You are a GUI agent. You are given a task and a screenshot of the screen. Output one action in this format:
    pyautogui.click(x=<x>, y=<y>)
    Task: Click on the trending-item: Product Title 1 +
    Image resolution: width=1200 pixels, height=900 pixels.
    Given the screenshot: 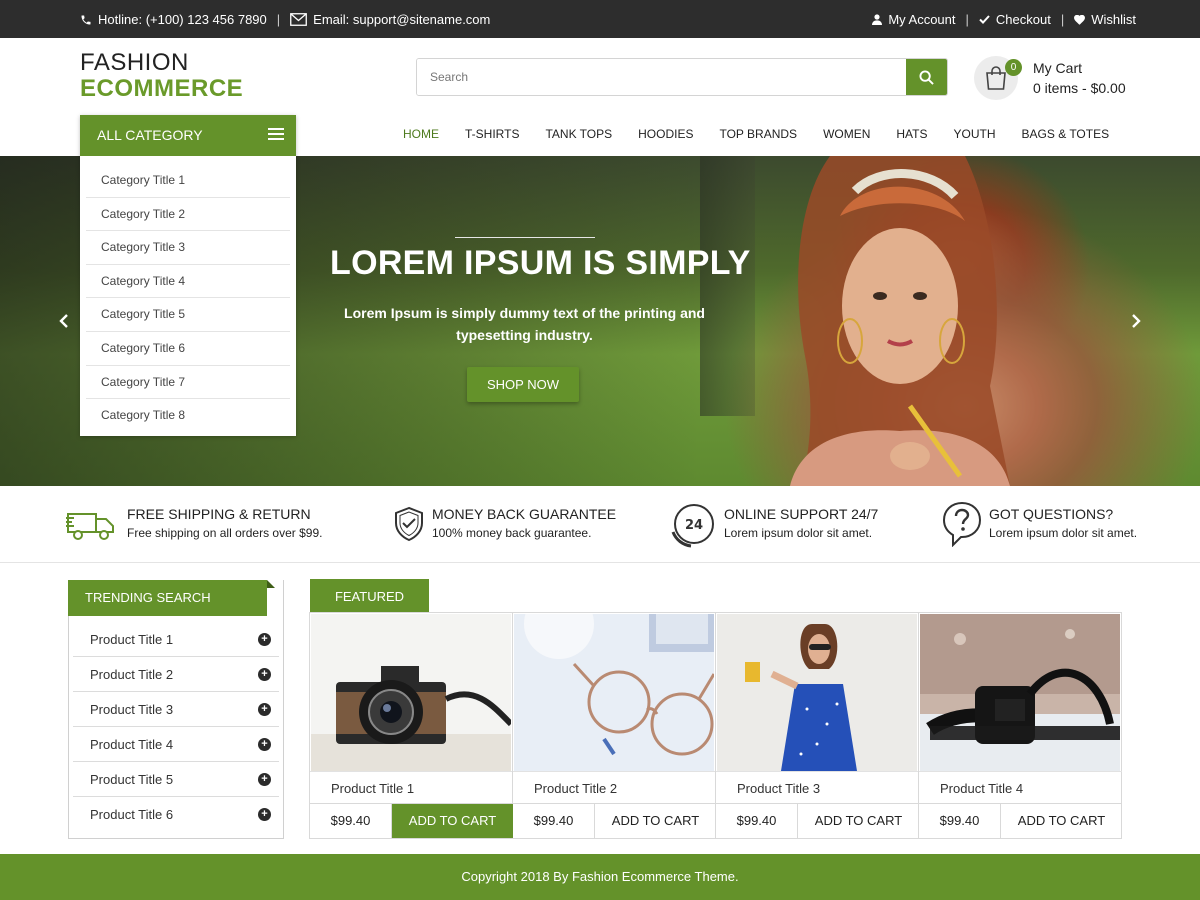 What is the action you would take?
    pyautogui.click(x=176, y=639)
    